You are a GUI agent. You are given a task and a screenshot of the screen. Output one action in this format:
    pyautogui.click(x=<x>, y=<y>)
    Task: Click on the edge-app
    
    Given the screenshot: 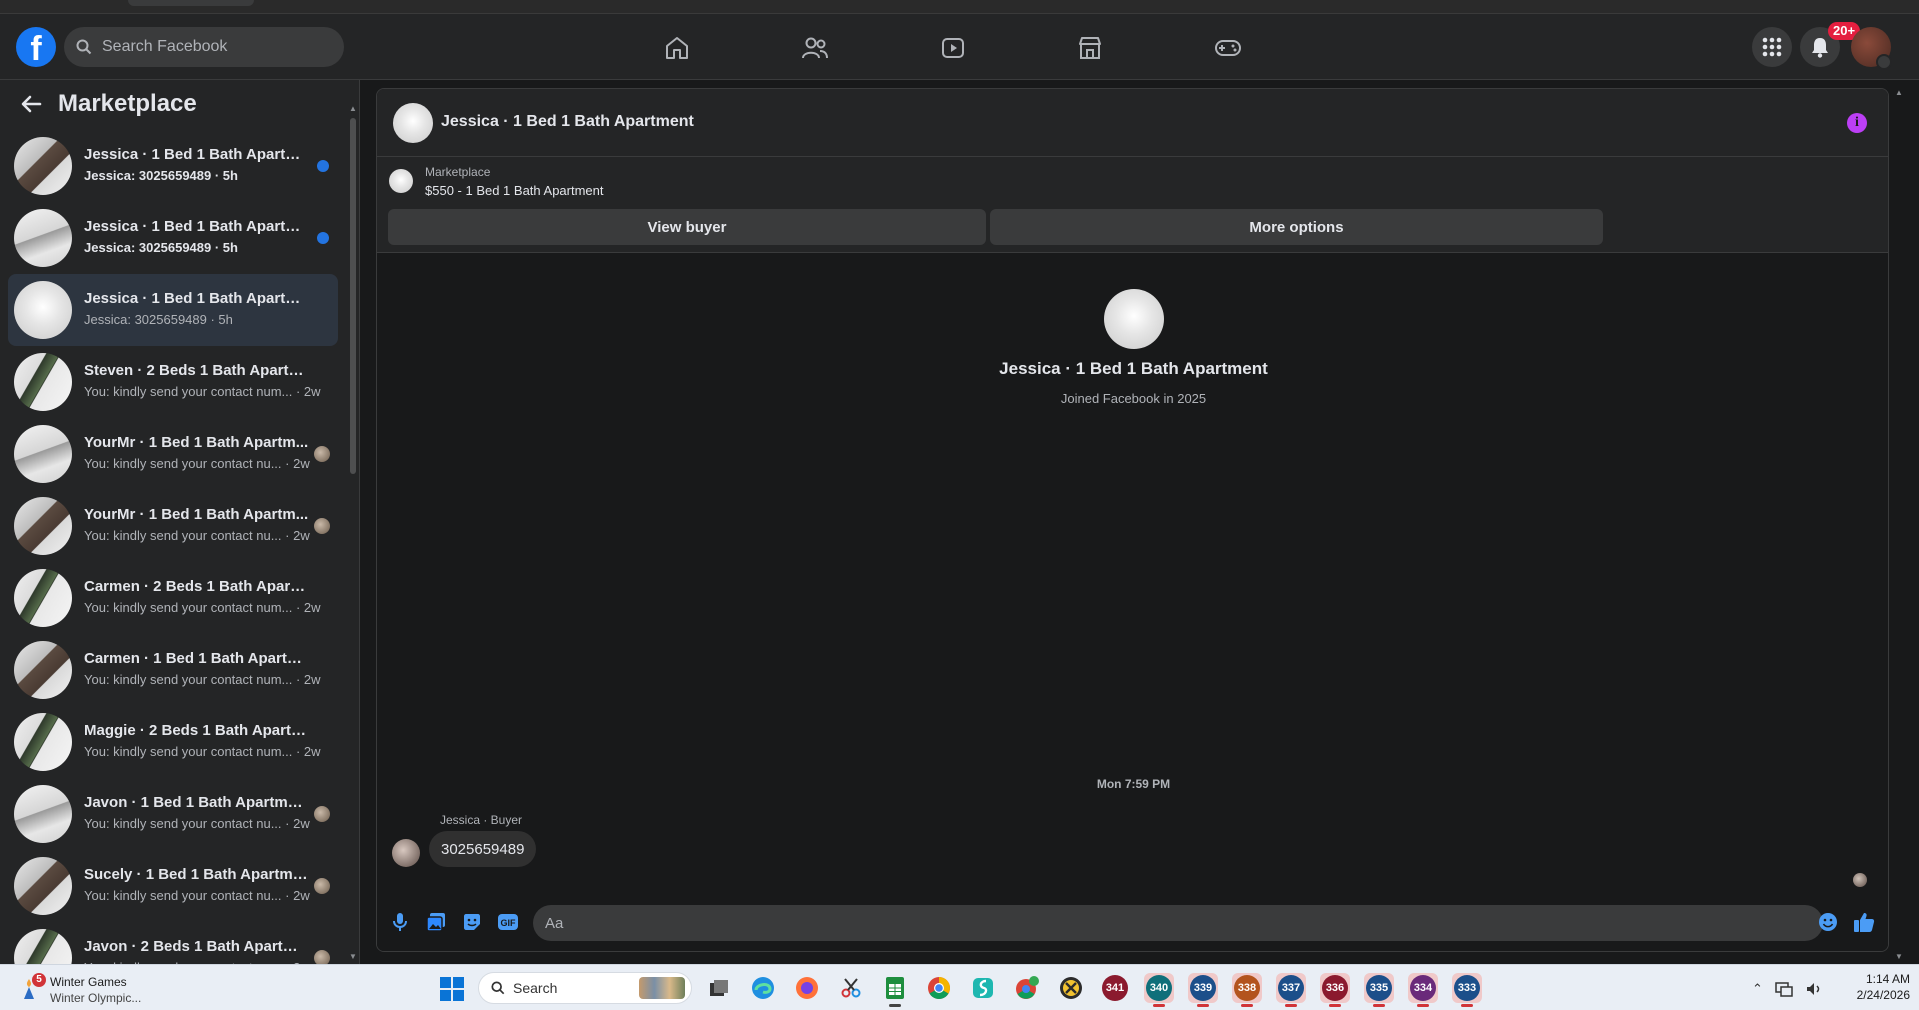 What is the action you would take?
    pyautogui.click(x=763, y=988)
    